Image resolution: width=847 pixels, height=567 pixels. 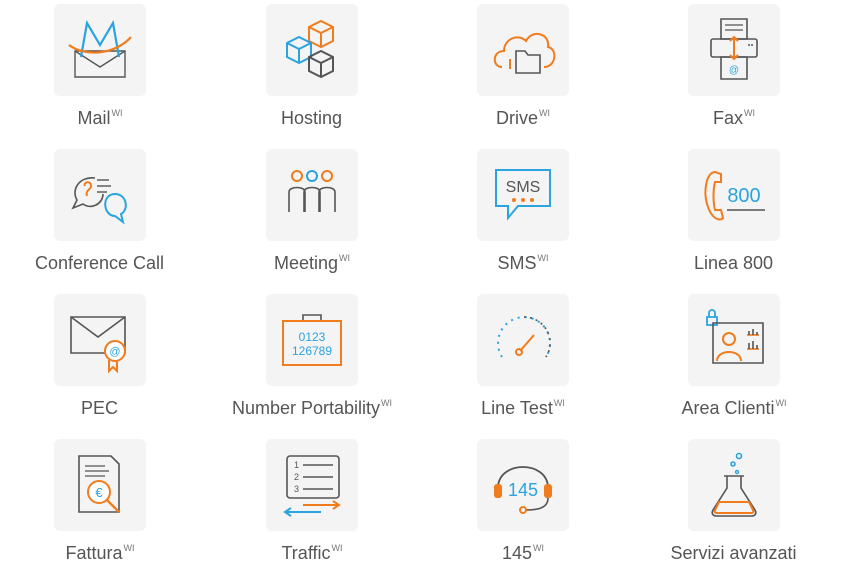 I want to click on tile-icon-box: 0123 126789, so click(x=312, y=340).